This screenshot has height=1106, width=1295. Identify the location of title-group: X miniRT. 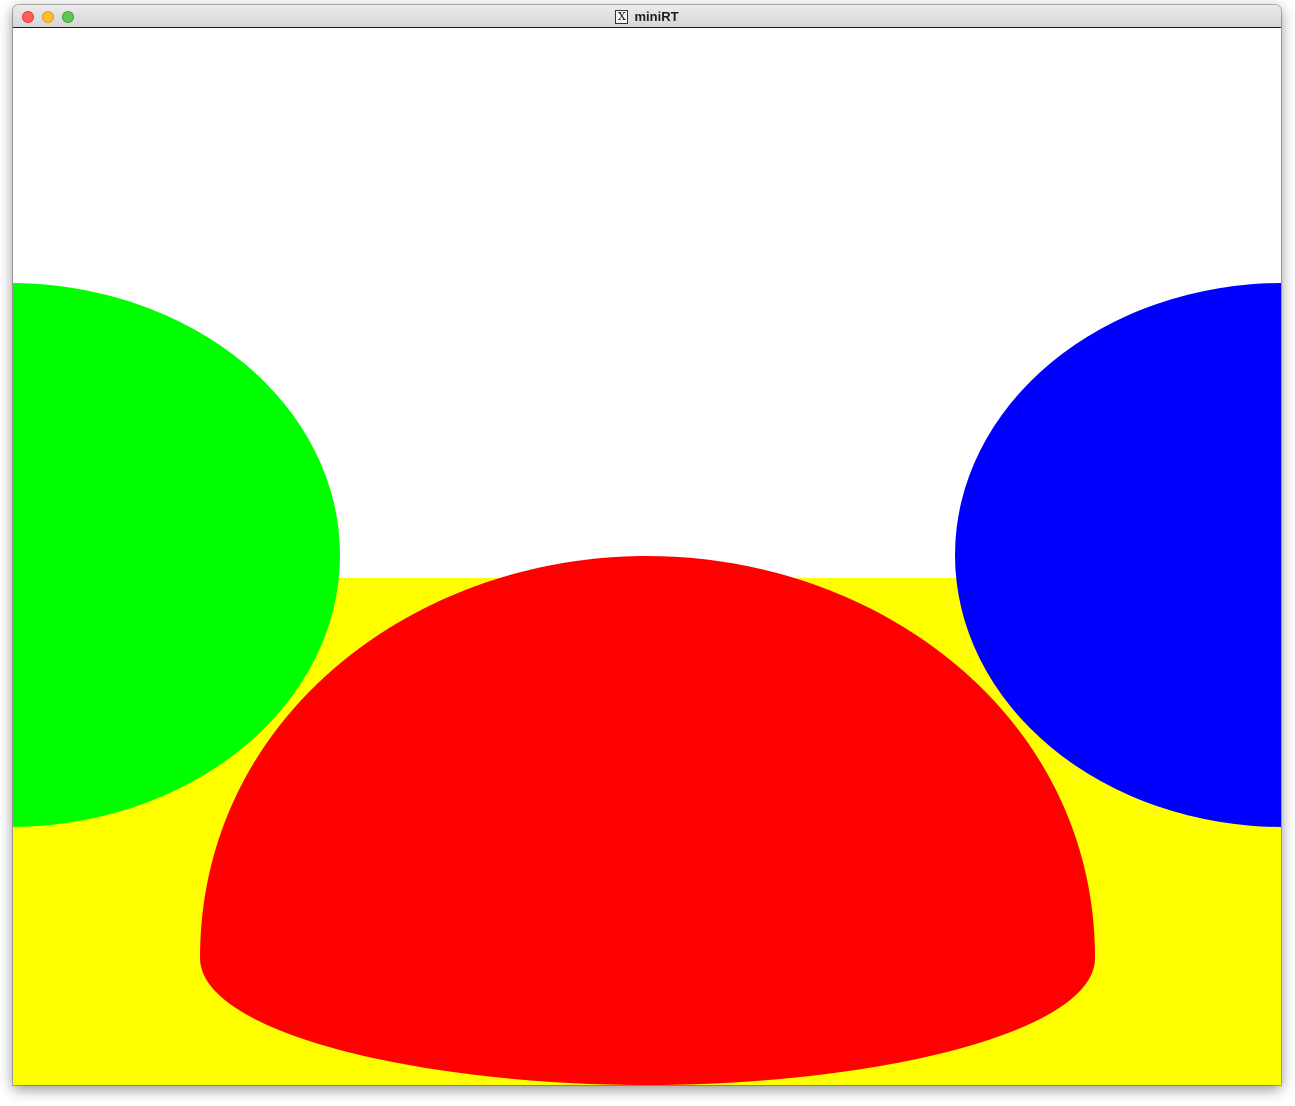
(647, 16).